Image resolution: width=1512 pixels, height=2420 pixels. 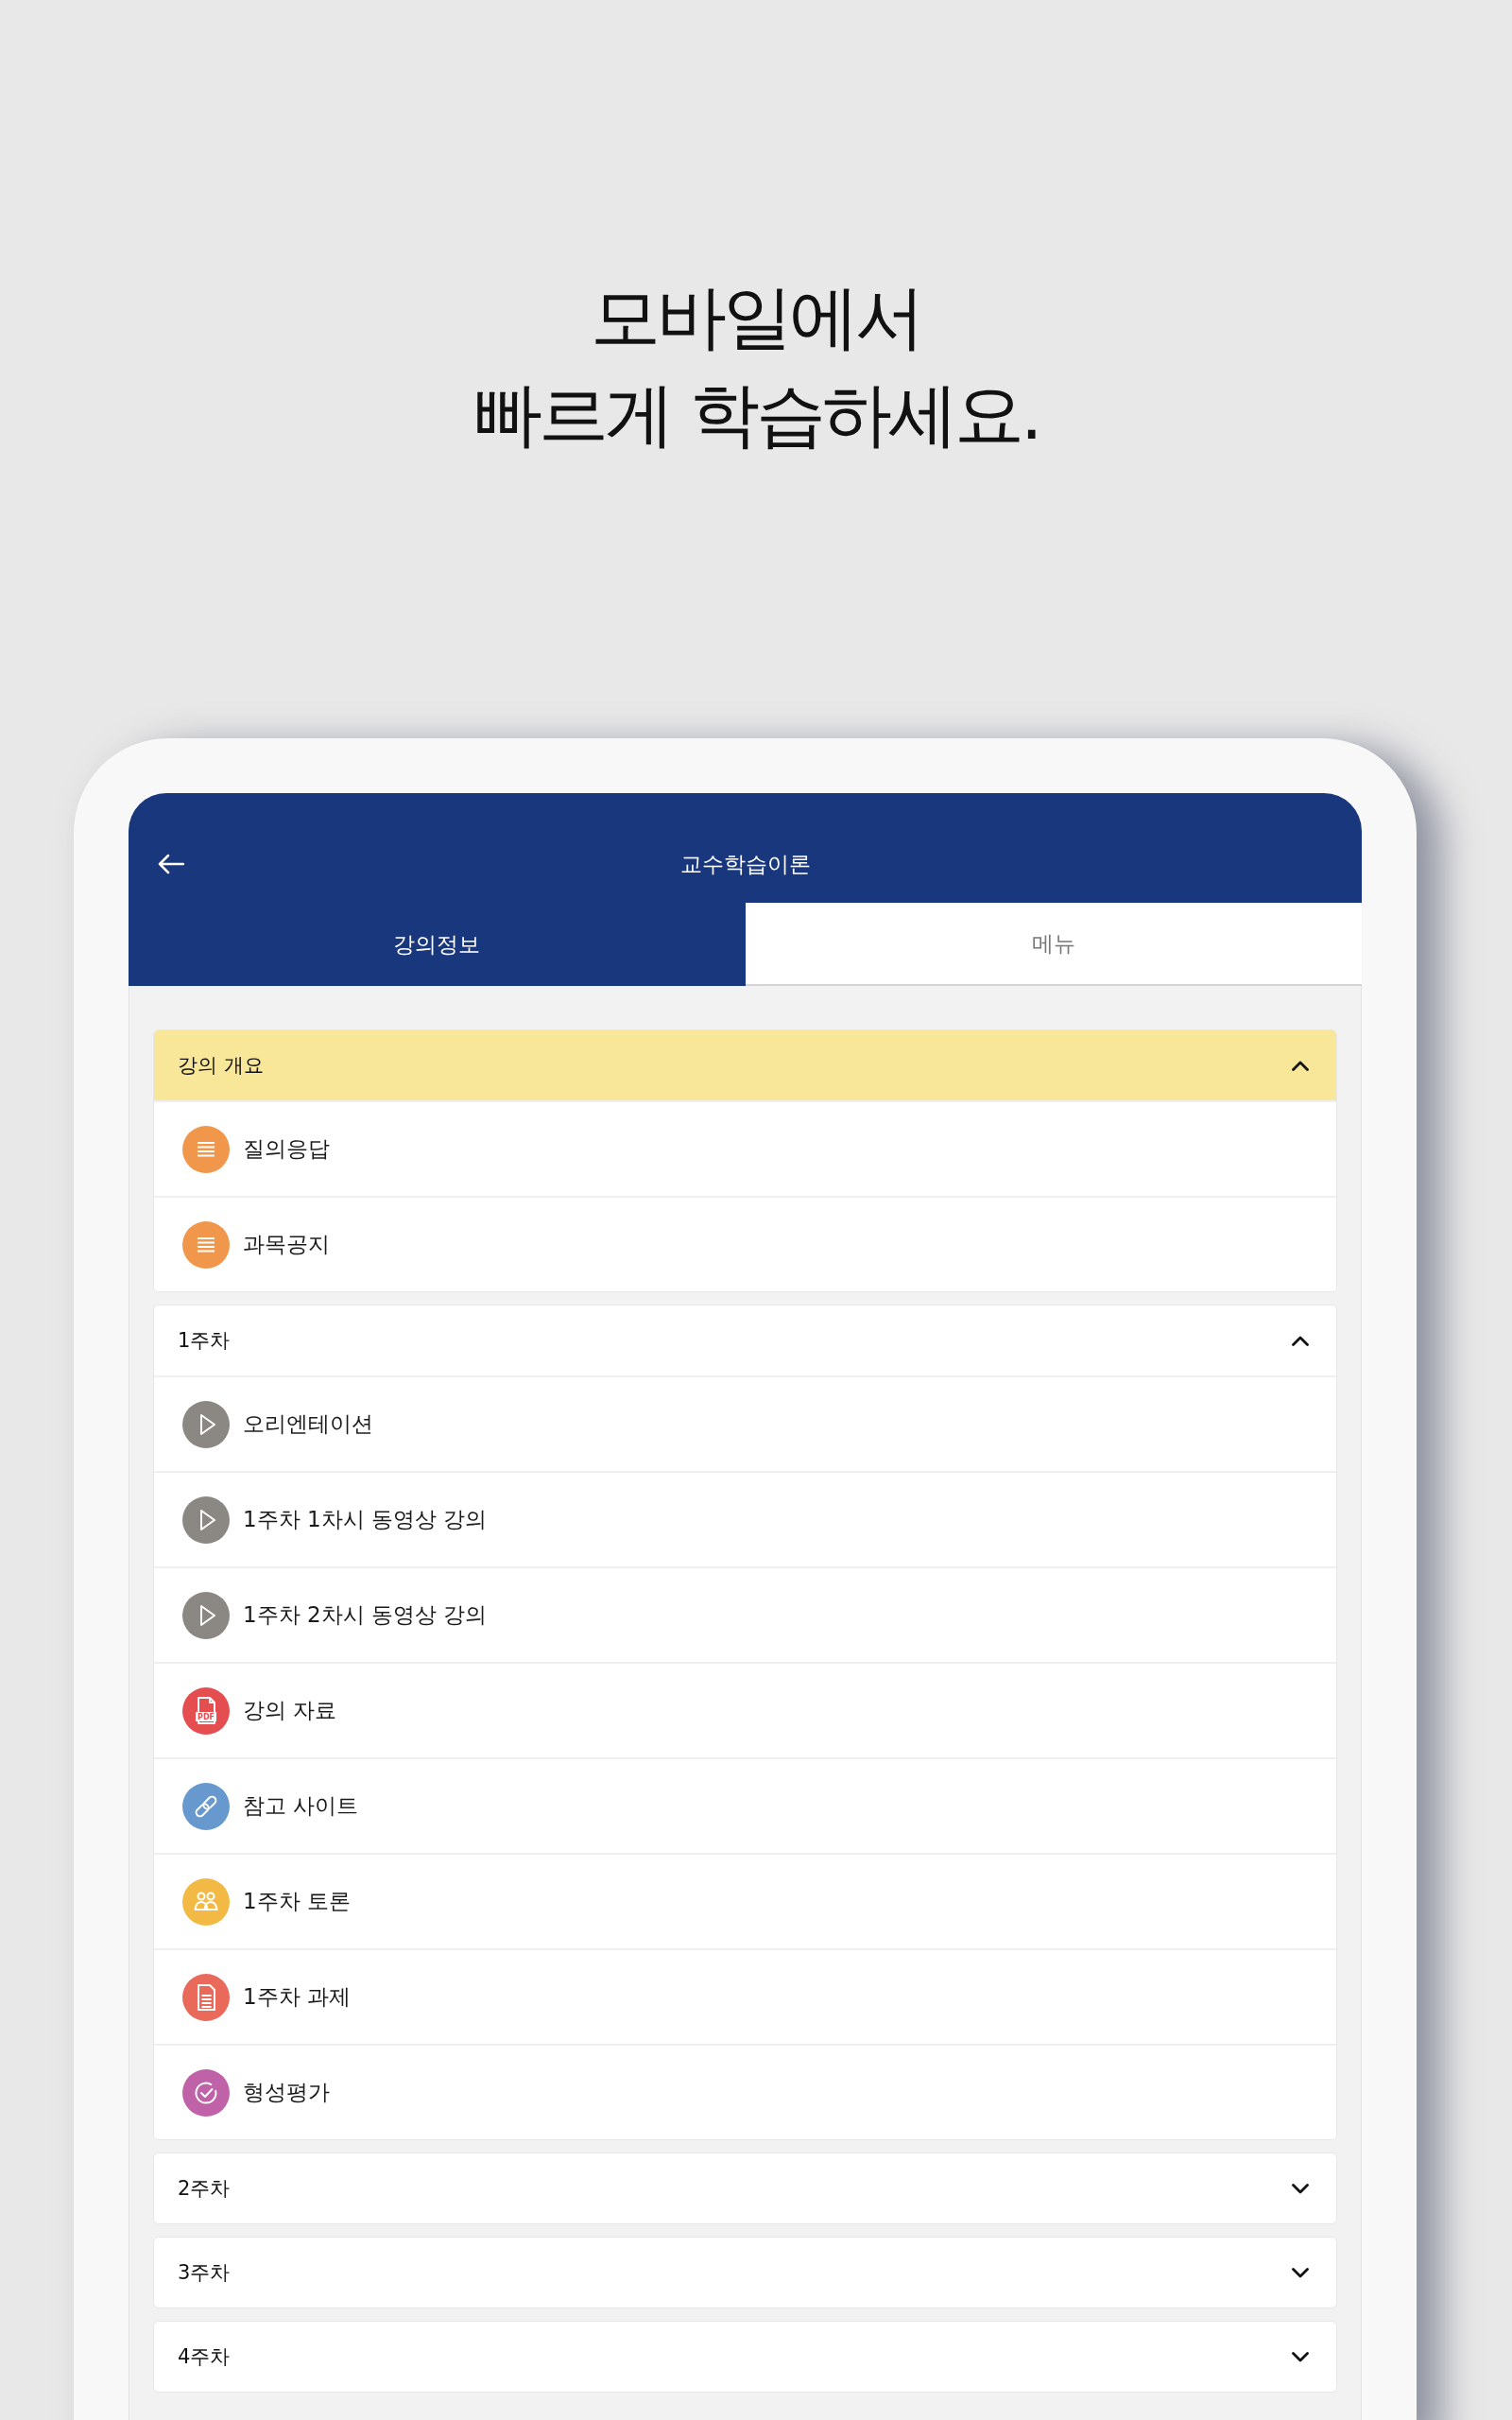 What do you see at coordinates (206, 1901) in the screenshot?
I see `people-icon` at bounding box center [206, 1901].